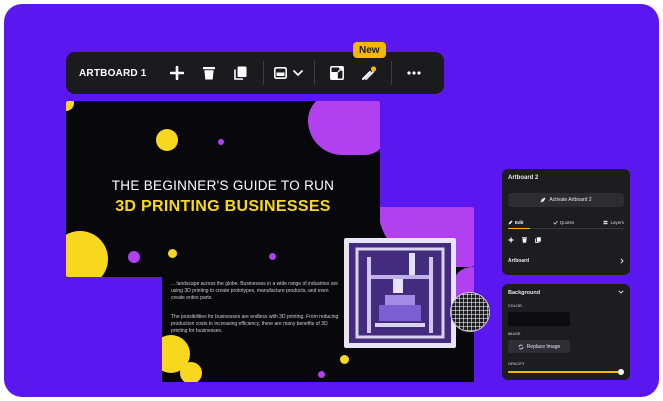  I want to click on delete-button, so click(209, 73).